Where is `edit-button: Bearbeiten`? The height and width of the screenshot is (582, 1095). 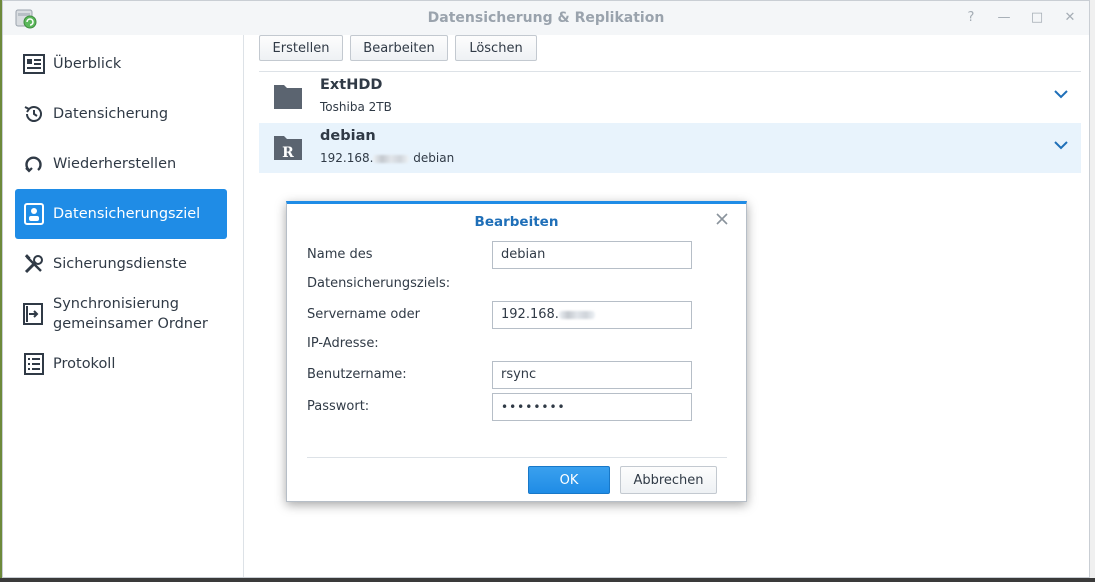
edit-button: Bearbeiten is located at coordinates (399, 48).